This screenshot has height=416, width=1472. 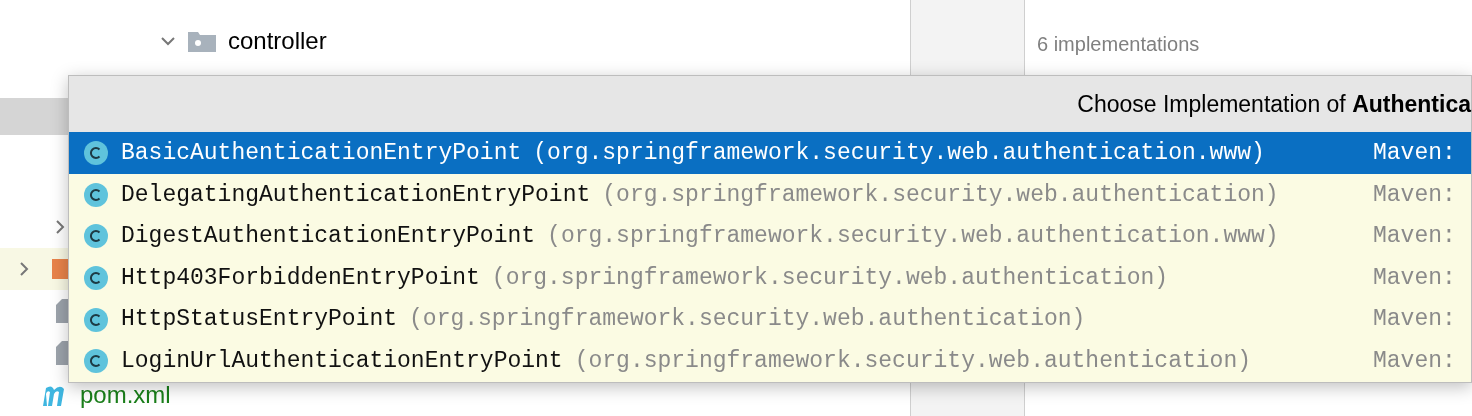 I want to click on implementation-item: DigestAuthenticationEntryPoint (org.springframework.security.web.authentication.www) Maven:, so click(x=770, y=236).